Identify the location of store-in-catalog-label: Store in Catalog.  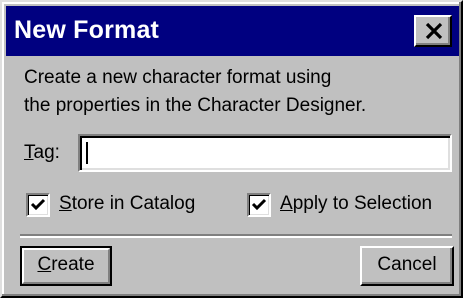
(127, 204).